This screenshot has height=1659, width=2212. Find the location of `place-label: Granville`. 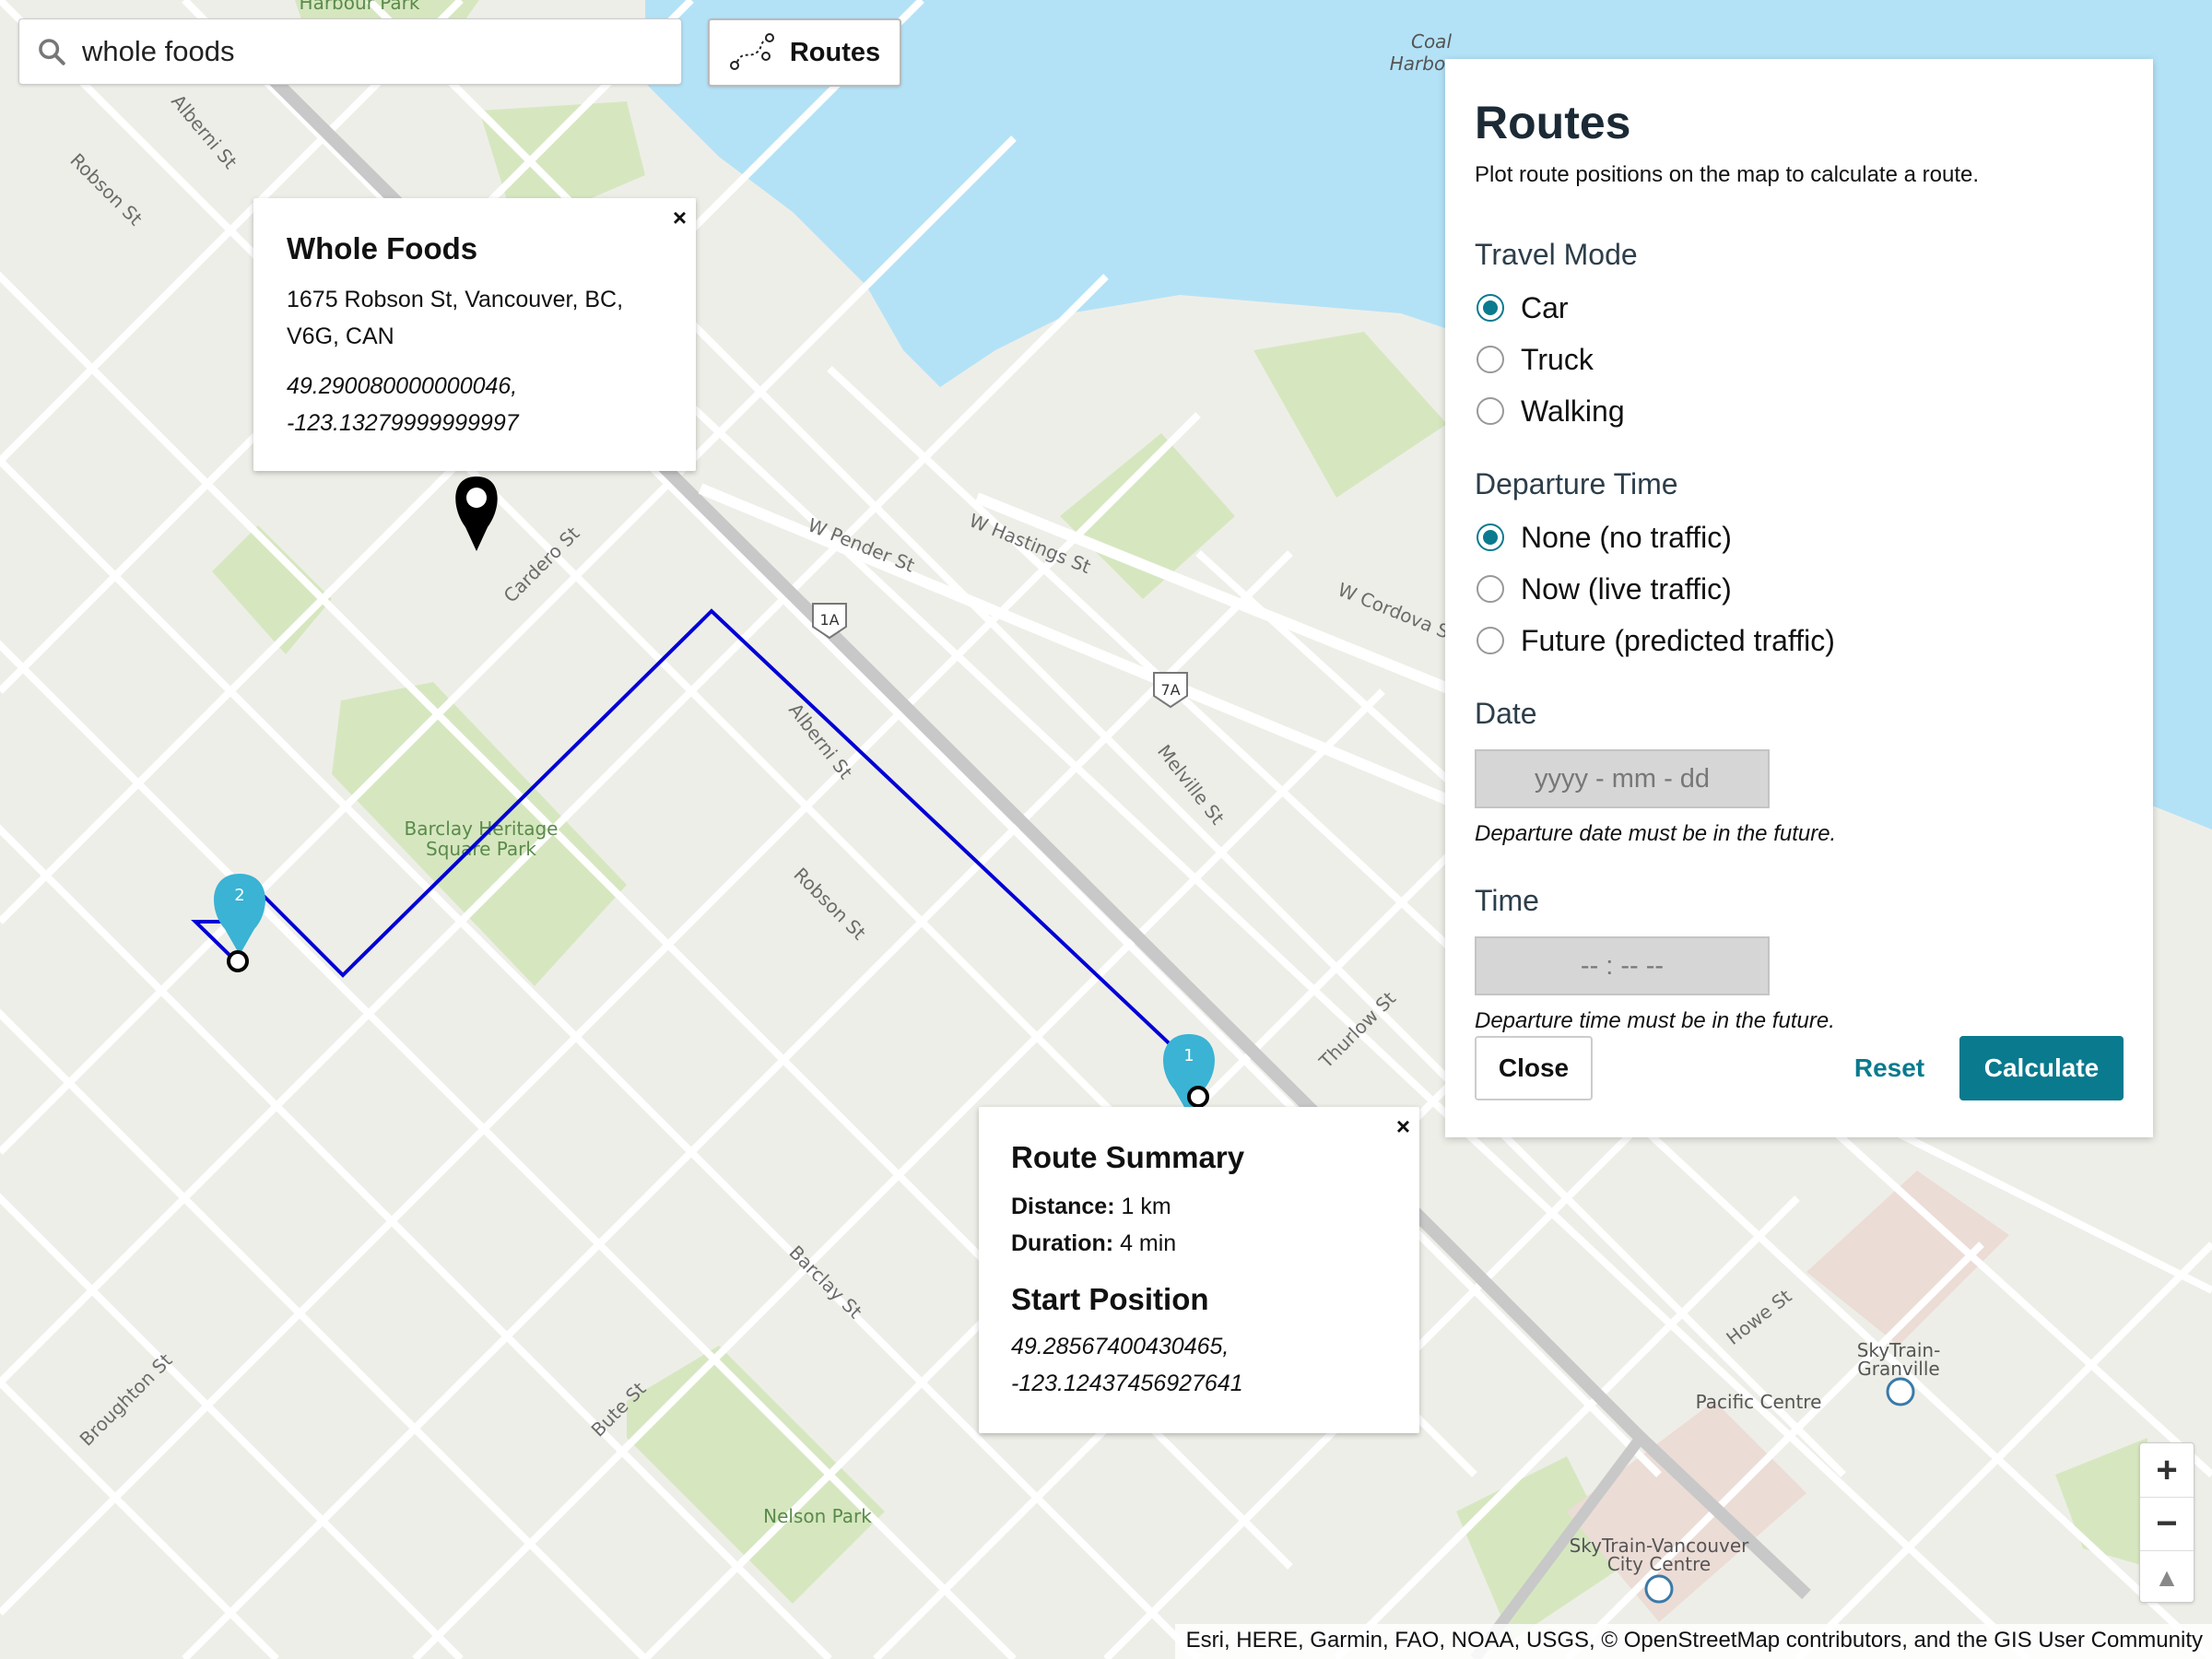

place-label: Granville is located at coordinates (1898, 1369).